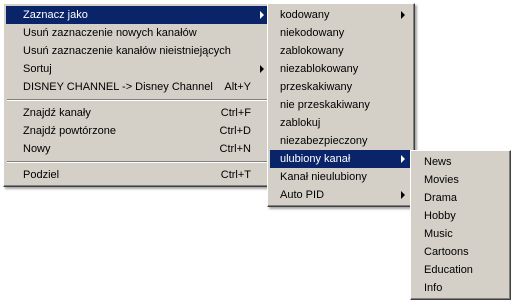  What do you see at coordinates (438, 234) in the screenshot?
I see `menu-item-label: Music` at bounding box center [438, 234].